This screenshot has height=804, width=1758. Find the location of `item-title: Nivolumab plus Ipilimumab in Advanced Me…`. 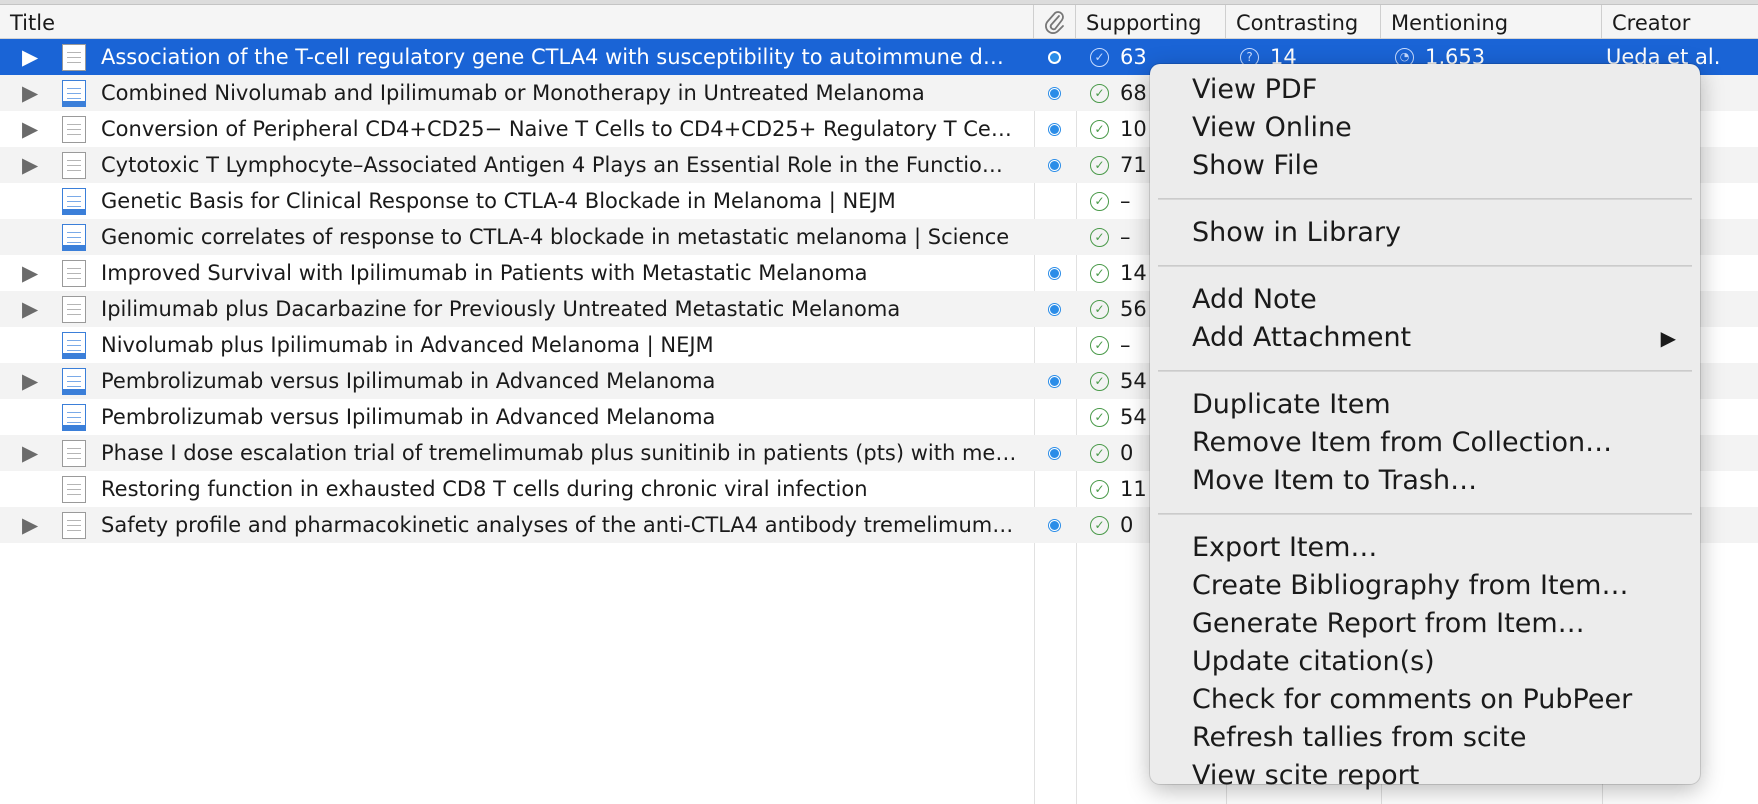

item-title: Nivolumab plus Ipilimumab in Advanced Me… is located at coordinates (407, 345).